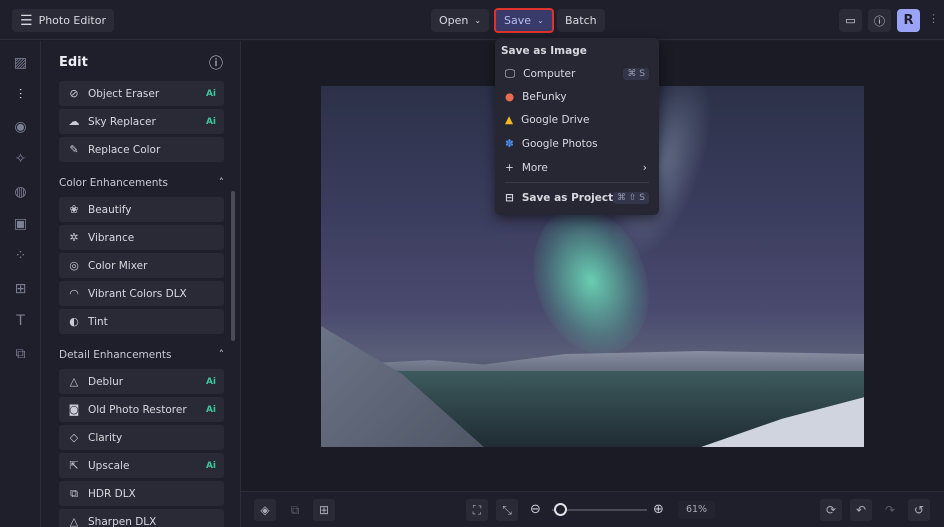  What do you see at coordinates (122, 521) in the screenshot?
I see `item-label: Sharpen DLX` at bounding box center [122, 521].